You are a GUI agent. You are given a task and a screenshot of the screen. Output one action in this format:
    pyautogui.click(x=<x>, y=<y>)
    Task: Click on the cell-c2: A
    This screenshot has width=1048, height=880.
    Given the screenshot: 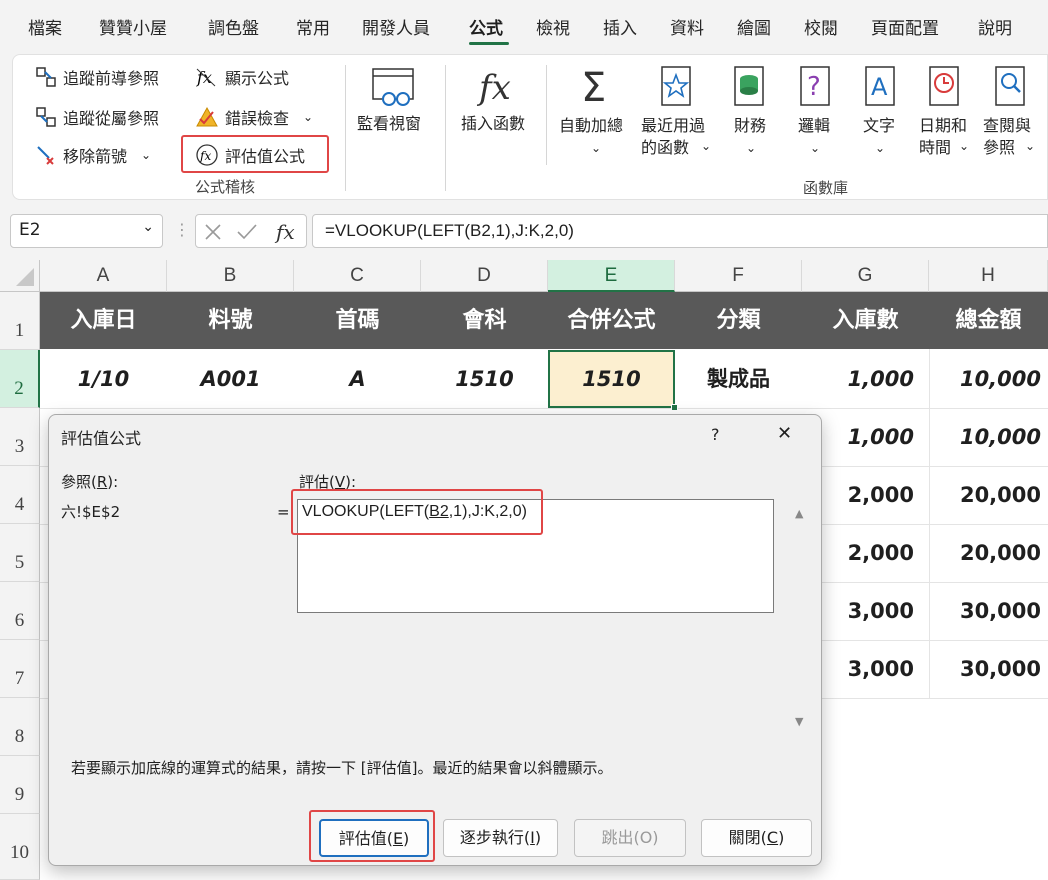 What is the action you would take?
    pyautogui.click(x=357, y=379)
    